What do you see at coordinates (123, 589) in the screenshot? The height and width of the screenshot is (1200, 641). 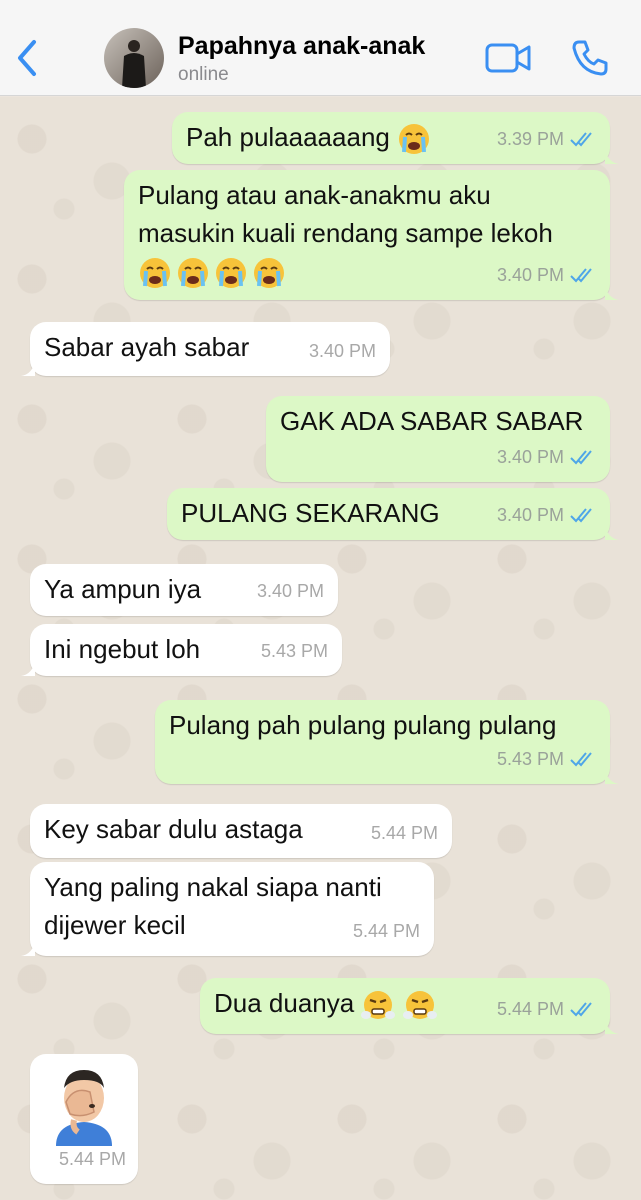 I see `message-text: Ya ampun iya` at bounding box center [123, 589].